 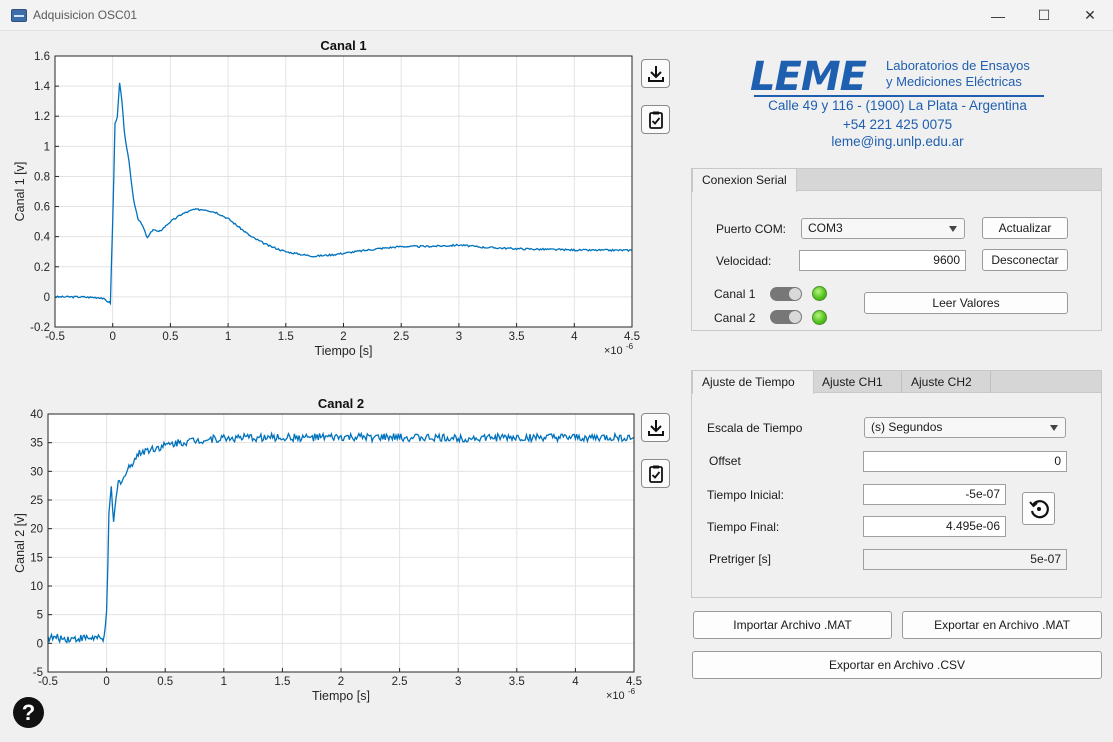 What do you see at coordinates (40, 616) in the screenshot?
I see `y-tick-label: 5` at bounding box center [40, 616].